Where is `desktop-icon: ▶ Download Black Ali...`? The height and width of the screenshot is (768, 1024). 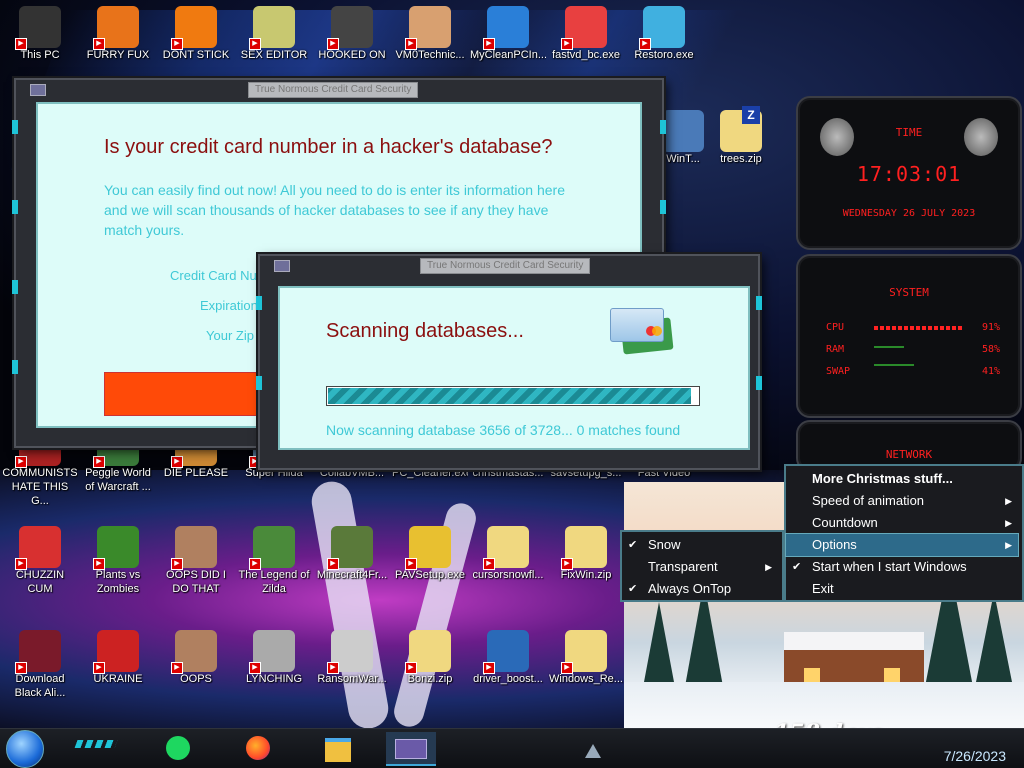 desktop-icon: ▶ Download Black Ali... is located at coordinates (40, 665).